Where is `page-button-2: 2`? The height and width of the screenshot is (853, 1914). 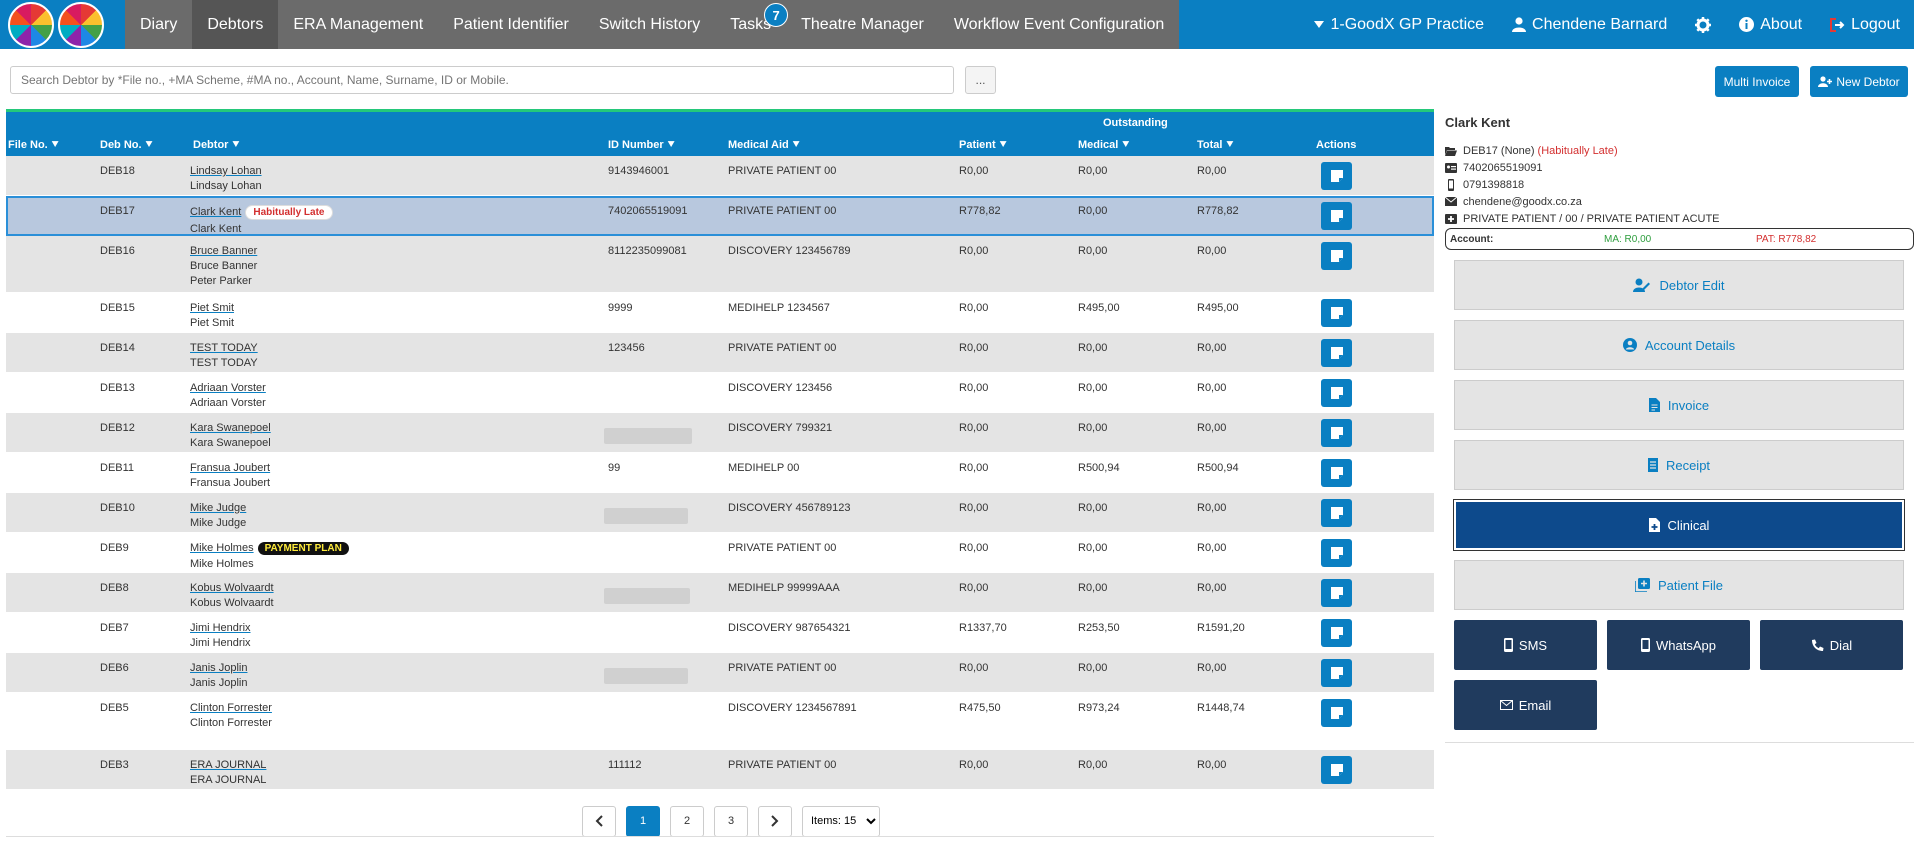
page-button-2: 2 is located at coordinates (687, 821).